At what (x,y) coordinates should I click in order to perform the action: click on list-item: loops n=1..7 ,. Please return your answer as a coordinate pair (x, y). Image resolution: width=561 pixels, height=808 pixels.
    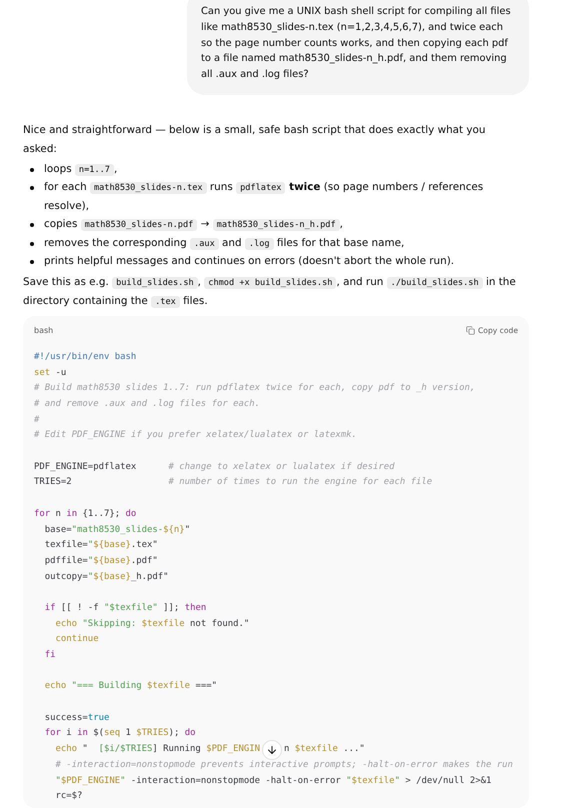
    Looking at the image, I should click on (81, 170).